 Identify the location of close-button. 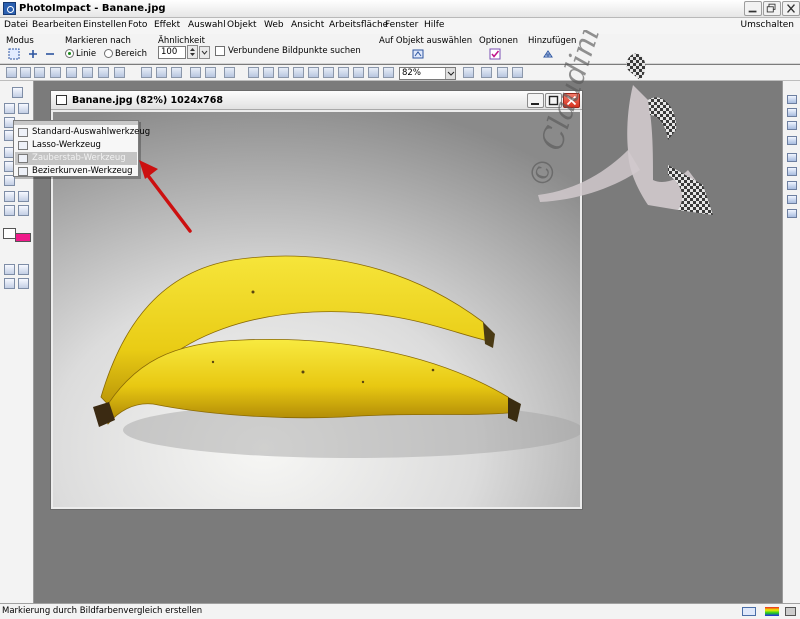
(791, 8).